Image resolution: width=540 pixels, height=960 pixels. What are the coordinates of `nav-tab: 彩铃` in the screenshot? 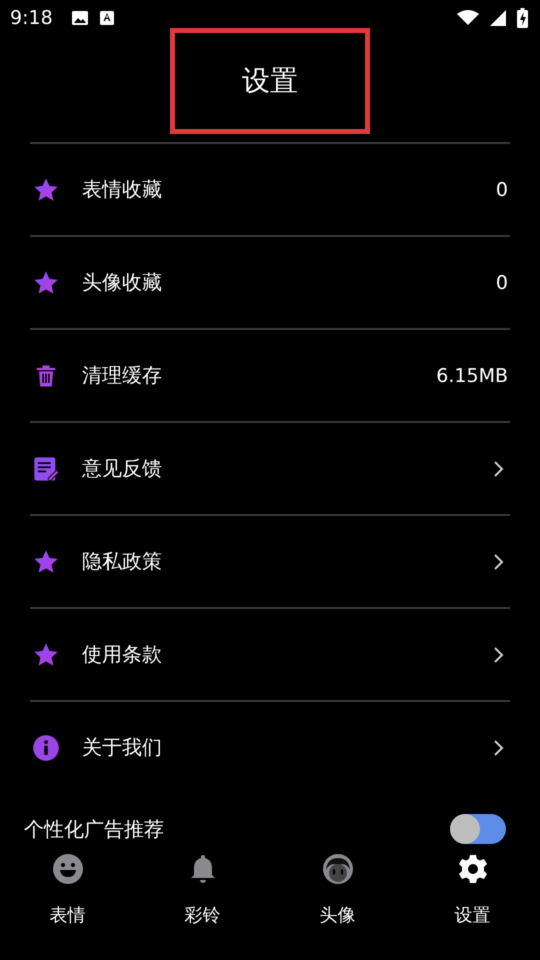 It's located at (202, 889).